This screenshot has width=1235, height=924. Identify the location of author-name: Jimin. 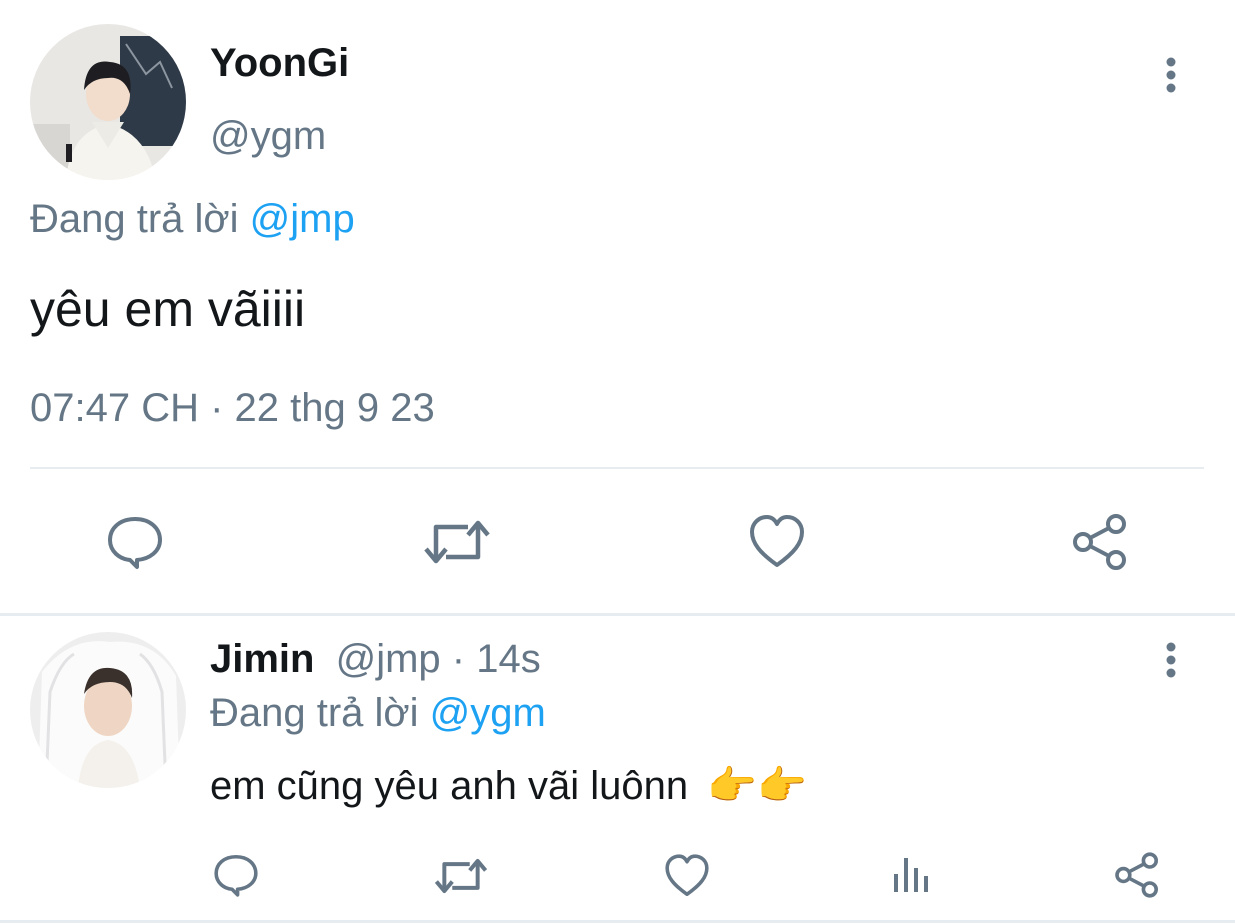
(262, 659).